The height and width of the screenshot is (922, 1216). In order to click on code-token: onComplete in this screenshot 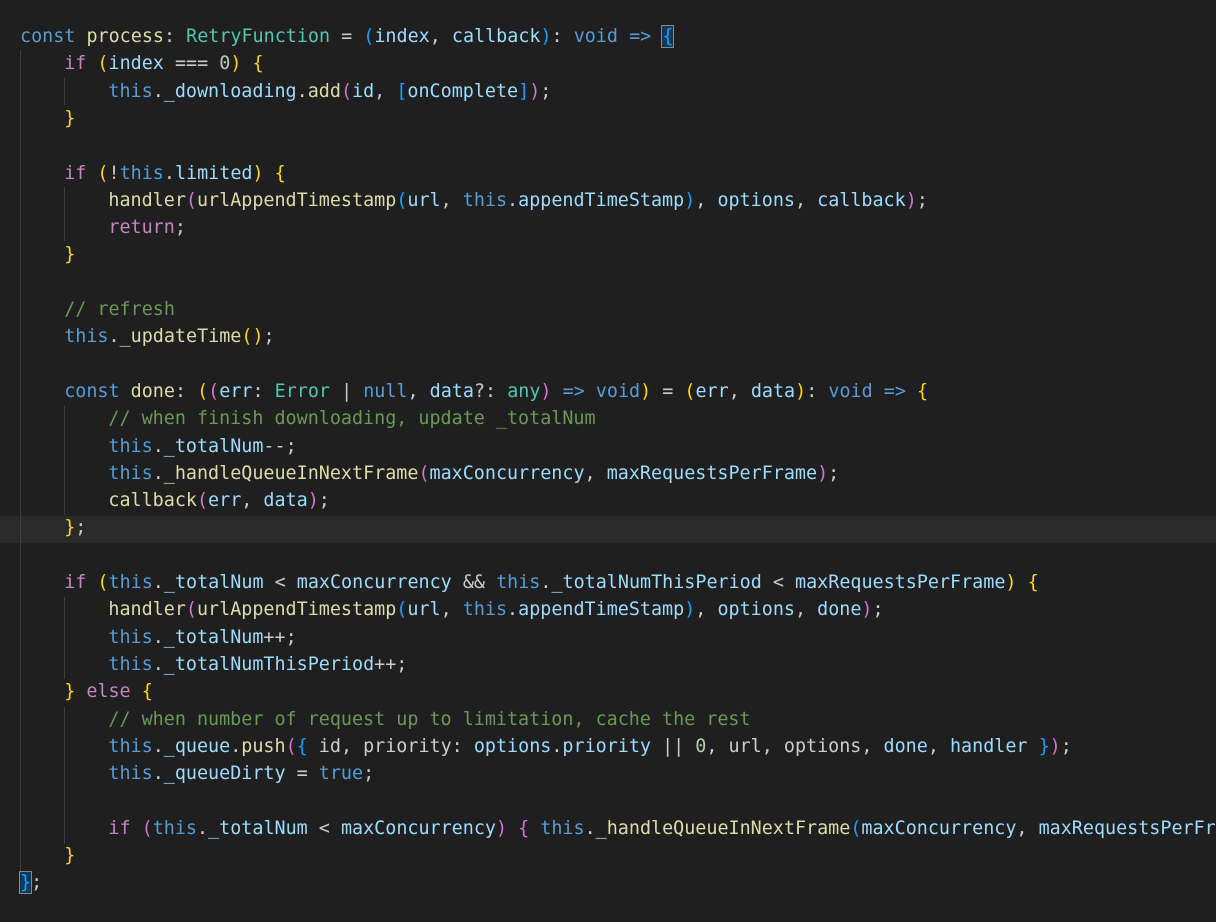, I will do `click(463, 91)`.